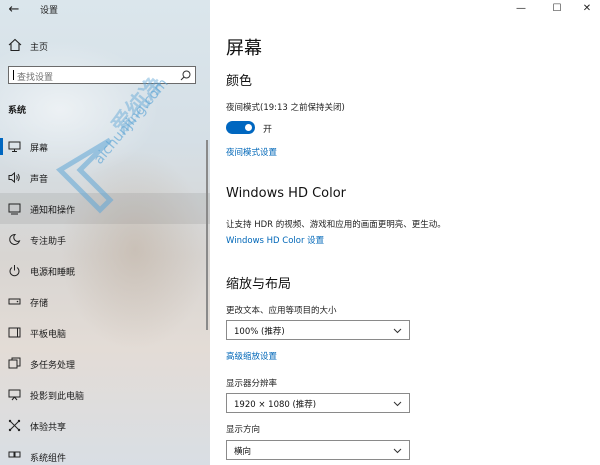  I want to click on sidebar-item-label: 屏幕, so click(39, 149).